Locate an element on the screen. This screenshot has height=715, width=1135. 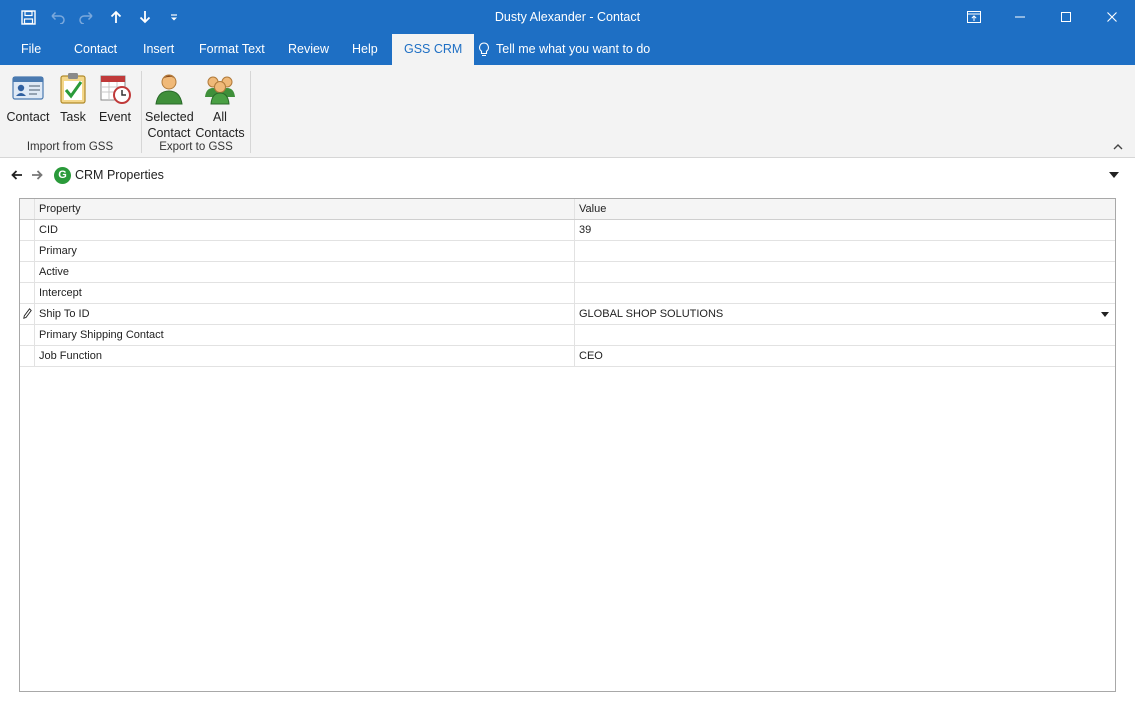
maximize-icon is located at coordinates (1066, 17).